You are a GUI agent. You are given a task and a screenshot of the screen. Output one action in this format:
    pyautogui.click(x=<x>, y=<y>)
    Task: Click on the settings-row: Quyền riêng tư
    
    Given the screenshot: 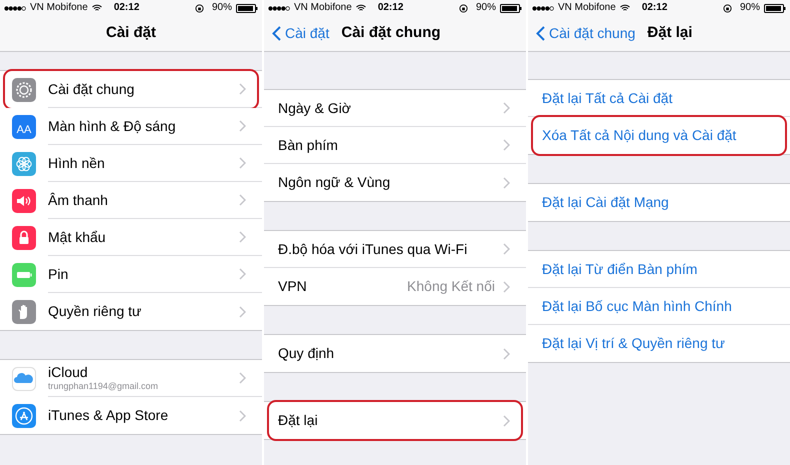 What is the action you would take?
    pyautogui.click(x=131, y=311)
    